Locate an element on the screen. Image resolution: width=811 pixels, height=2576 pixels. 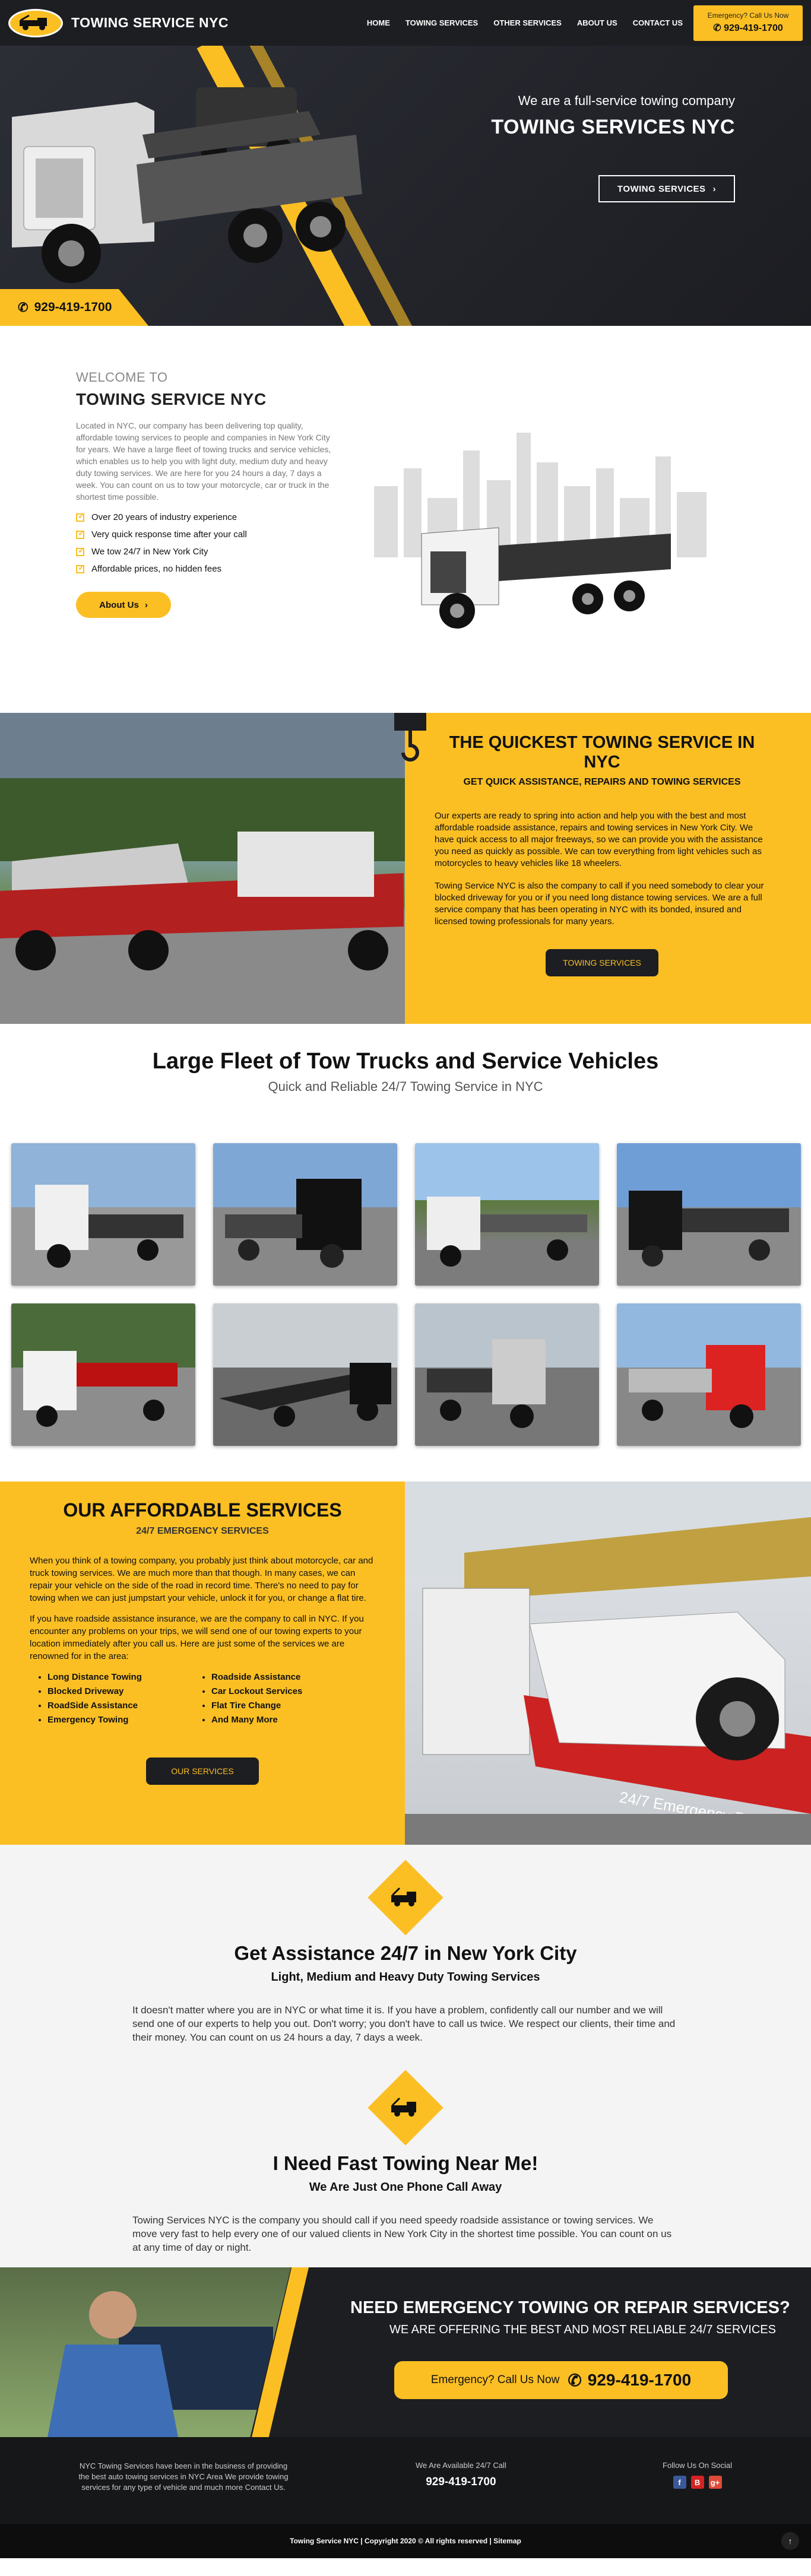
affordable-title: OUR AFFORDABLE SERVICES is located at coordinates (202, 1510).